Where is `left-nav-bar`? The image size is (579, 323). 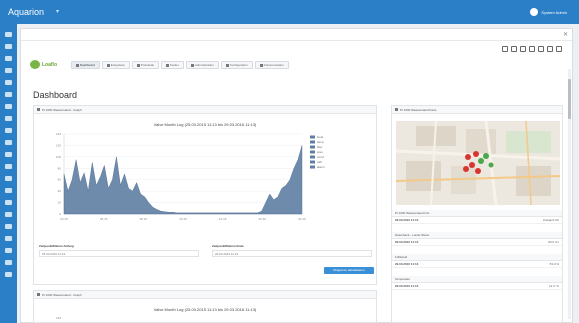 left-nav-bar is located at coordinates (8, 173).